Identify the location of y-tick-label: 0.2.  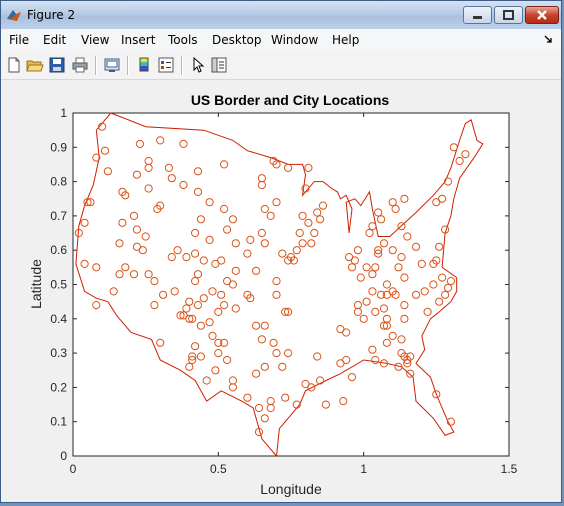
(58, 387).